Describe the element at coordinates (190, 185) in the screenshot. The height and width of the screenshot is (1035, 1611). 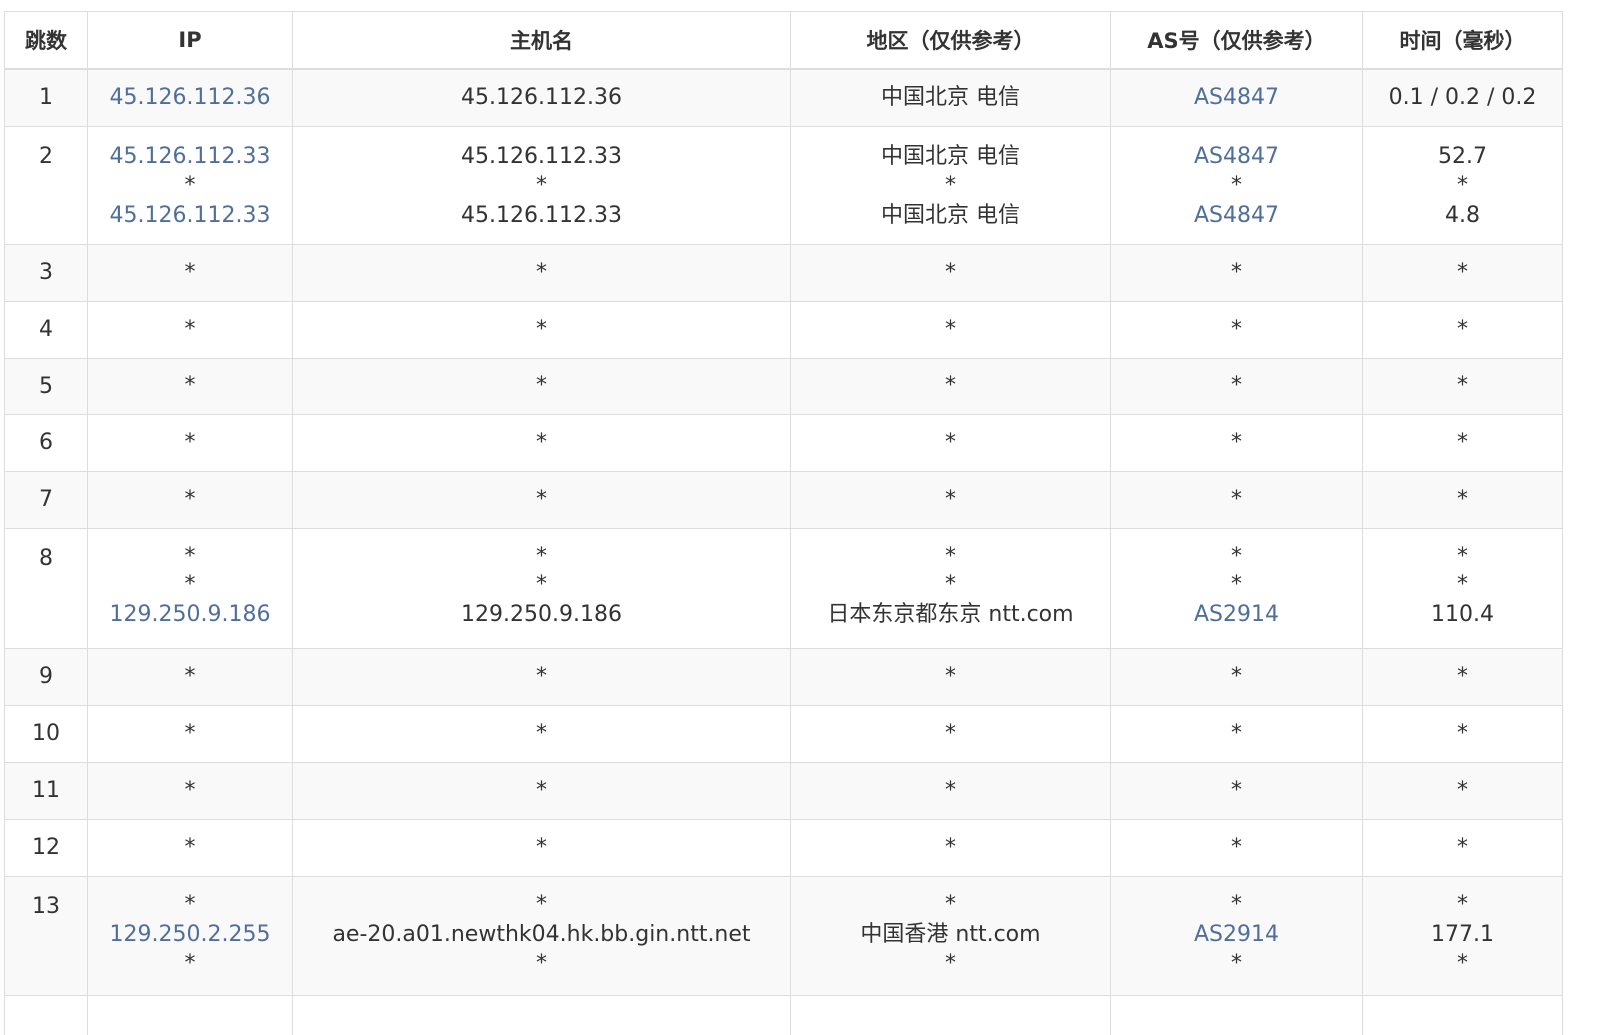
I see `cell-ip: 45.126.112.33 * 45.126.112.33` at that location.